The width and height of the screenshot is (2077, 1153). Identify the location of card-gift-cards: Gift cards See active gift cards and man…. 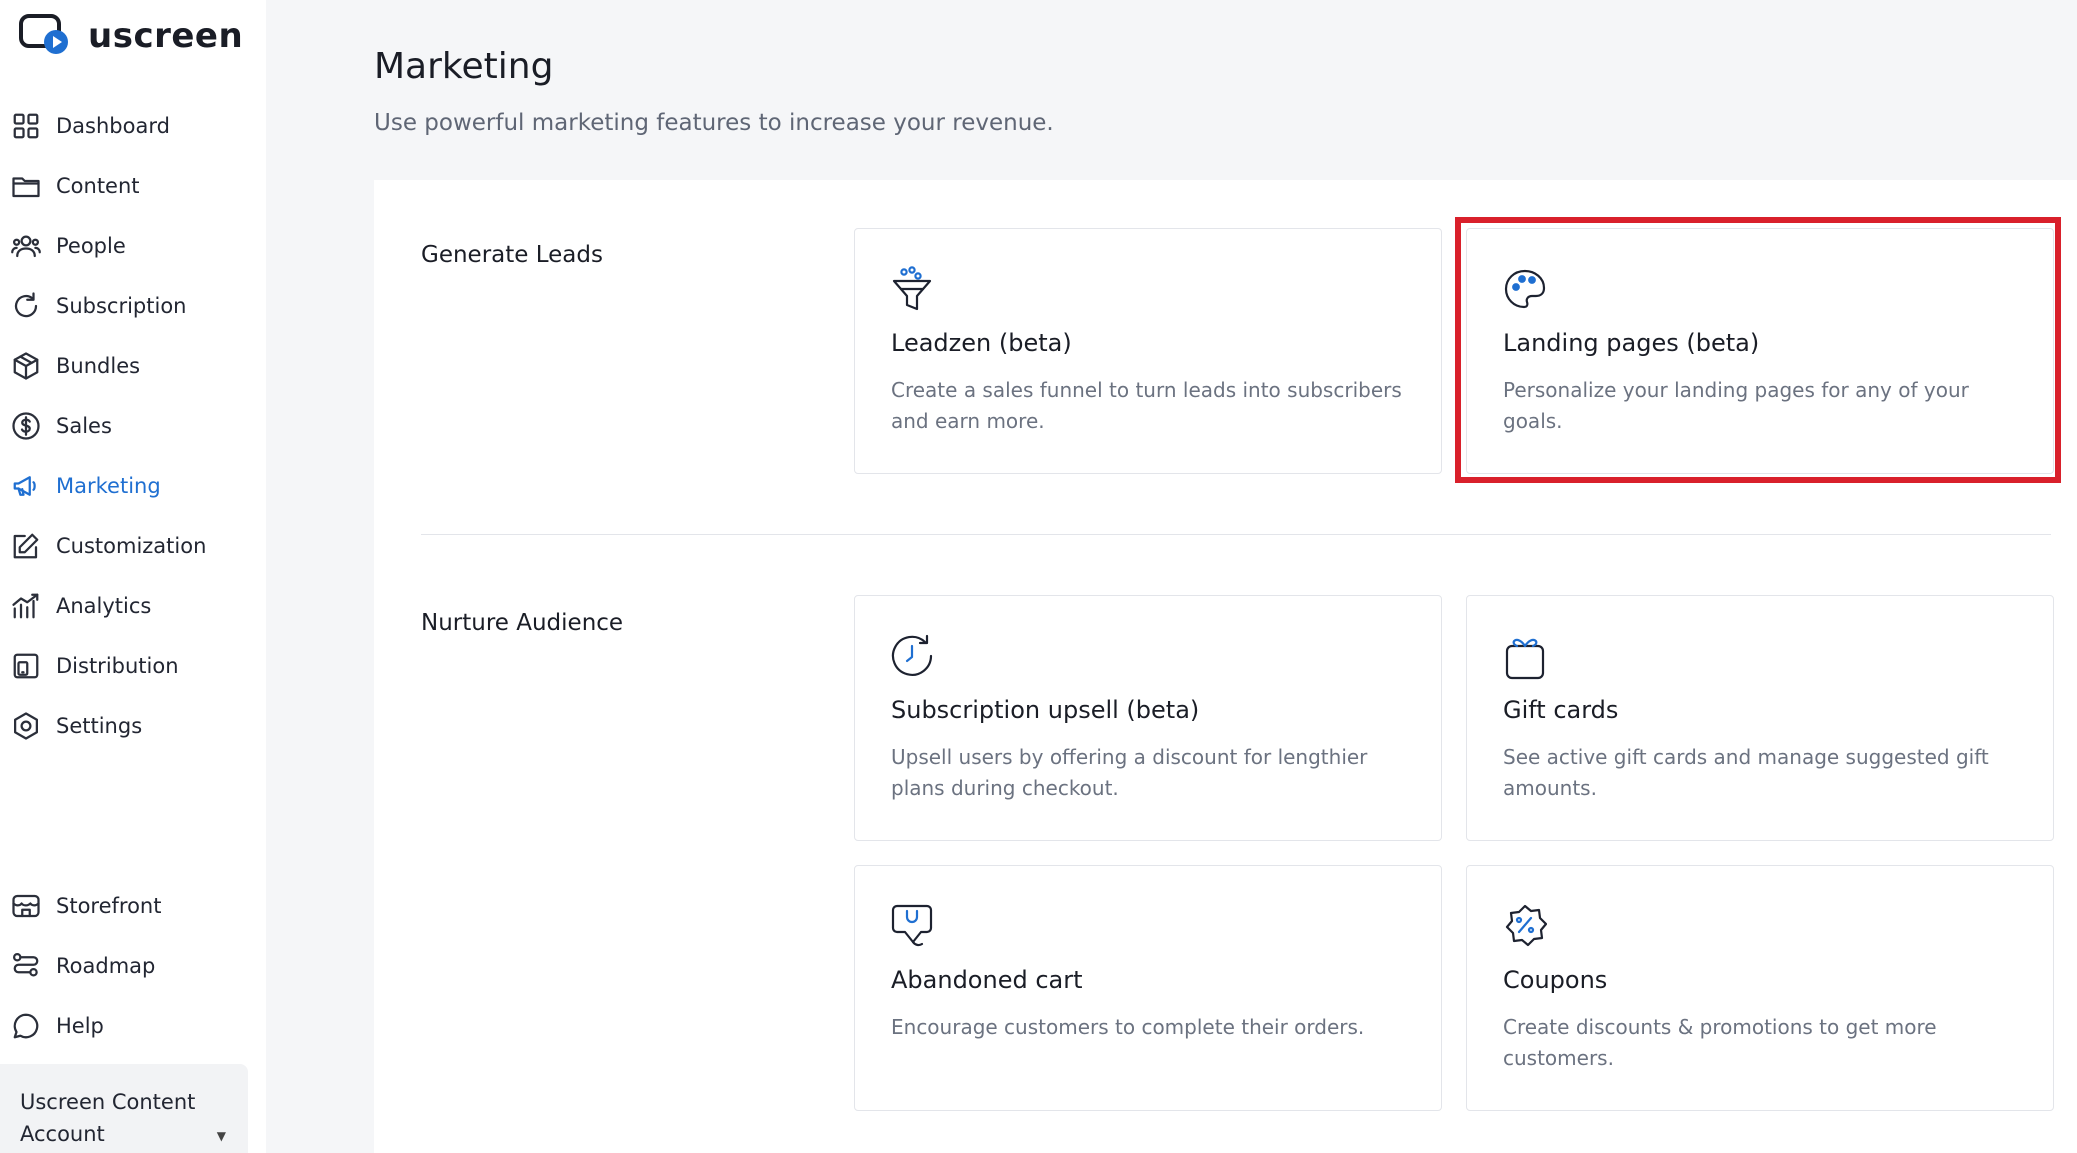
(1760, 718).